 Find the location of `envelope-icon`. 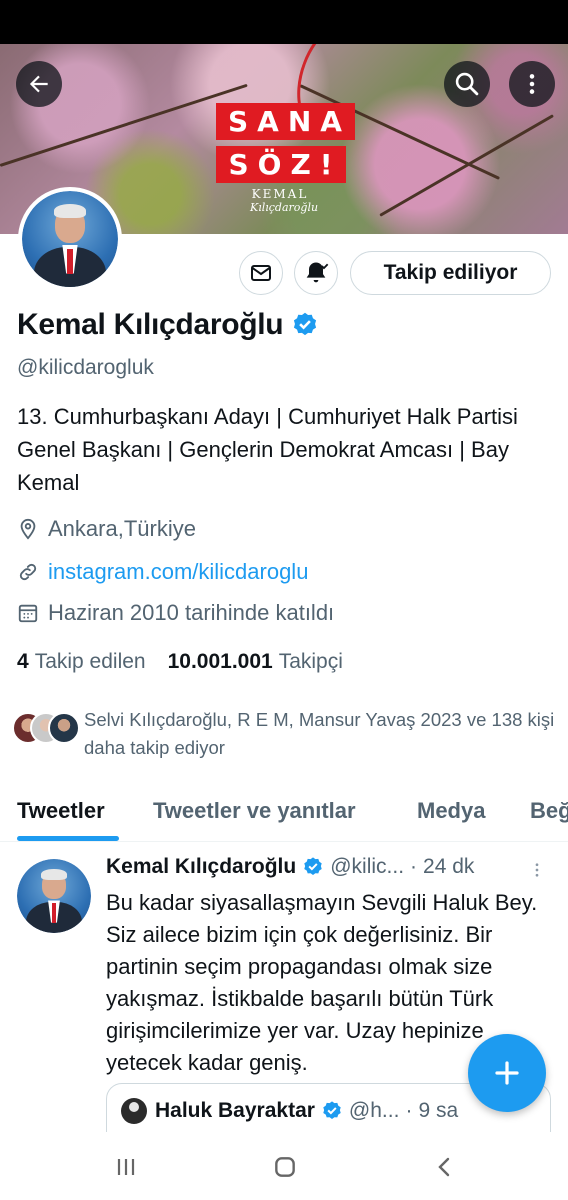

envelope-icon is located at coordinates (261, 273).